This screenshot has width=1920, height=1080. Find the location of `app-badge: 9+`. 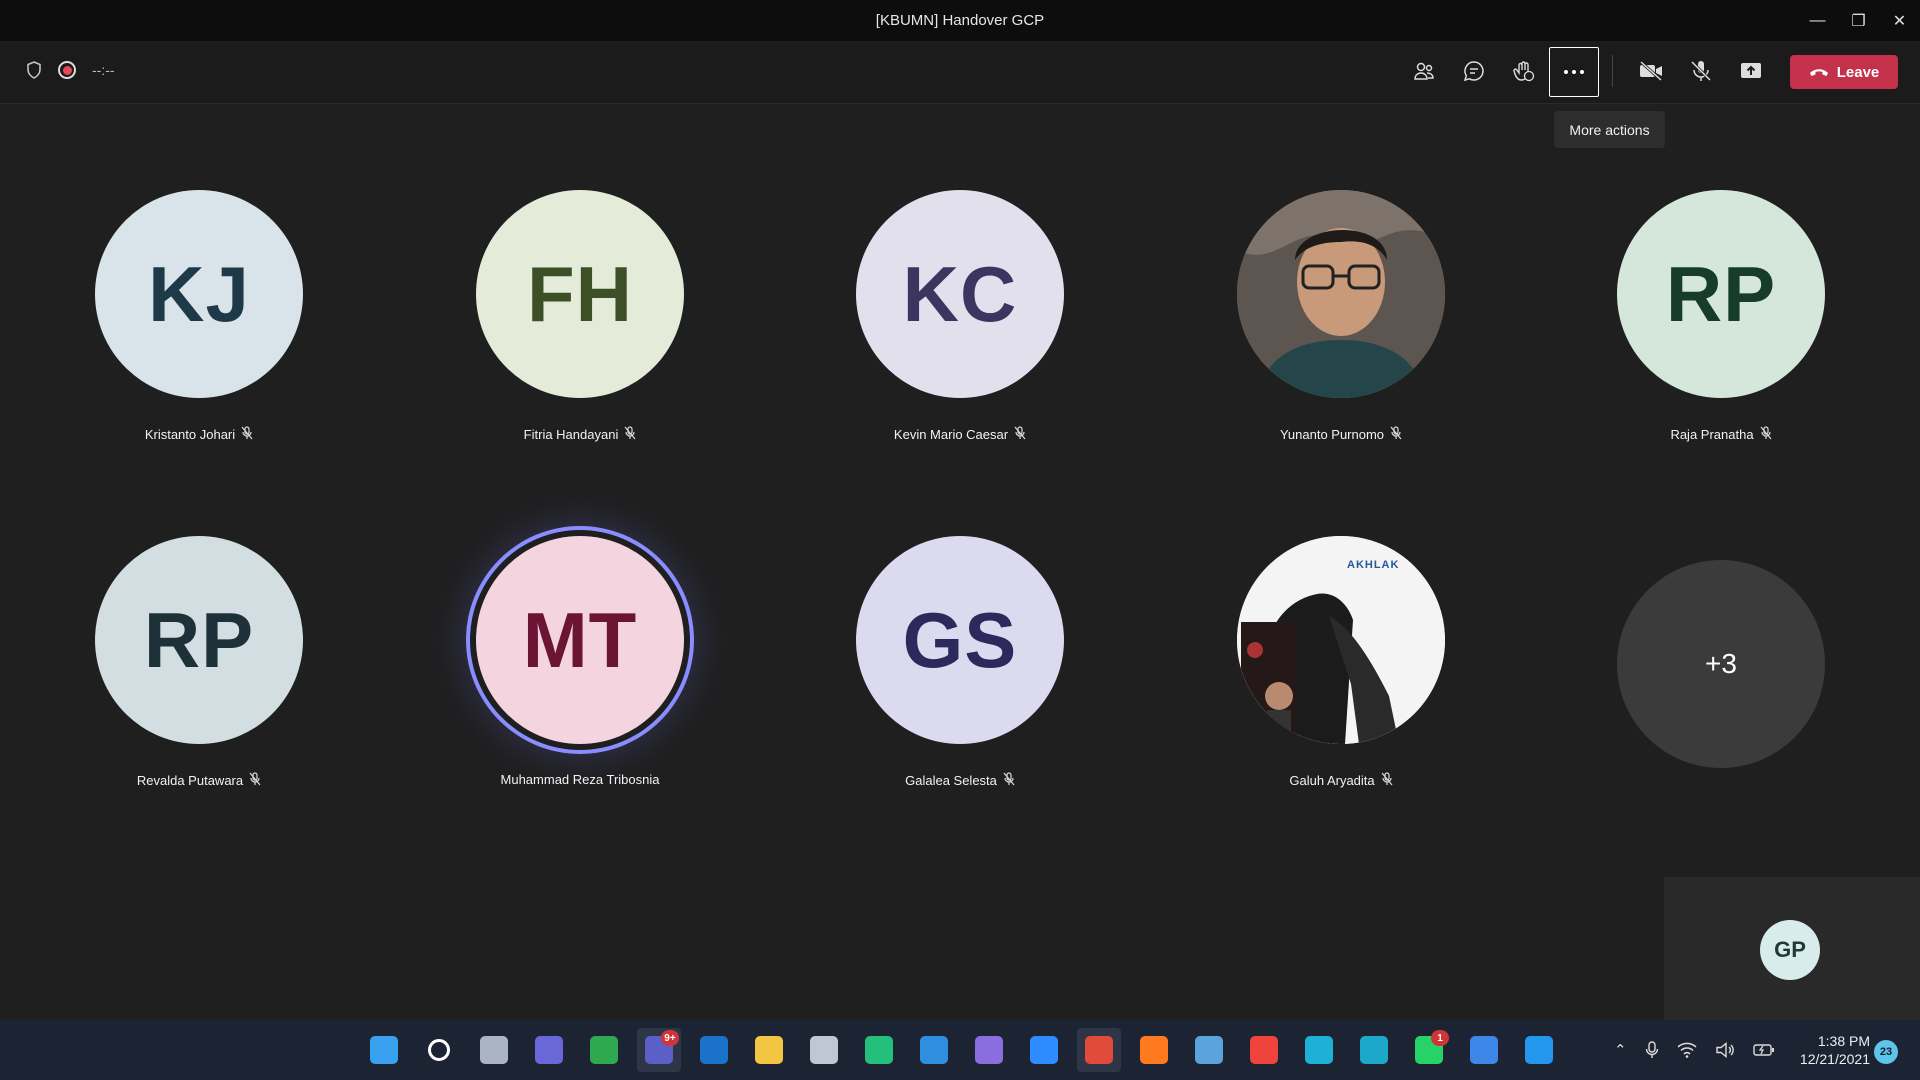

app-badge: 9+ is located at coordinates (670, 1038).